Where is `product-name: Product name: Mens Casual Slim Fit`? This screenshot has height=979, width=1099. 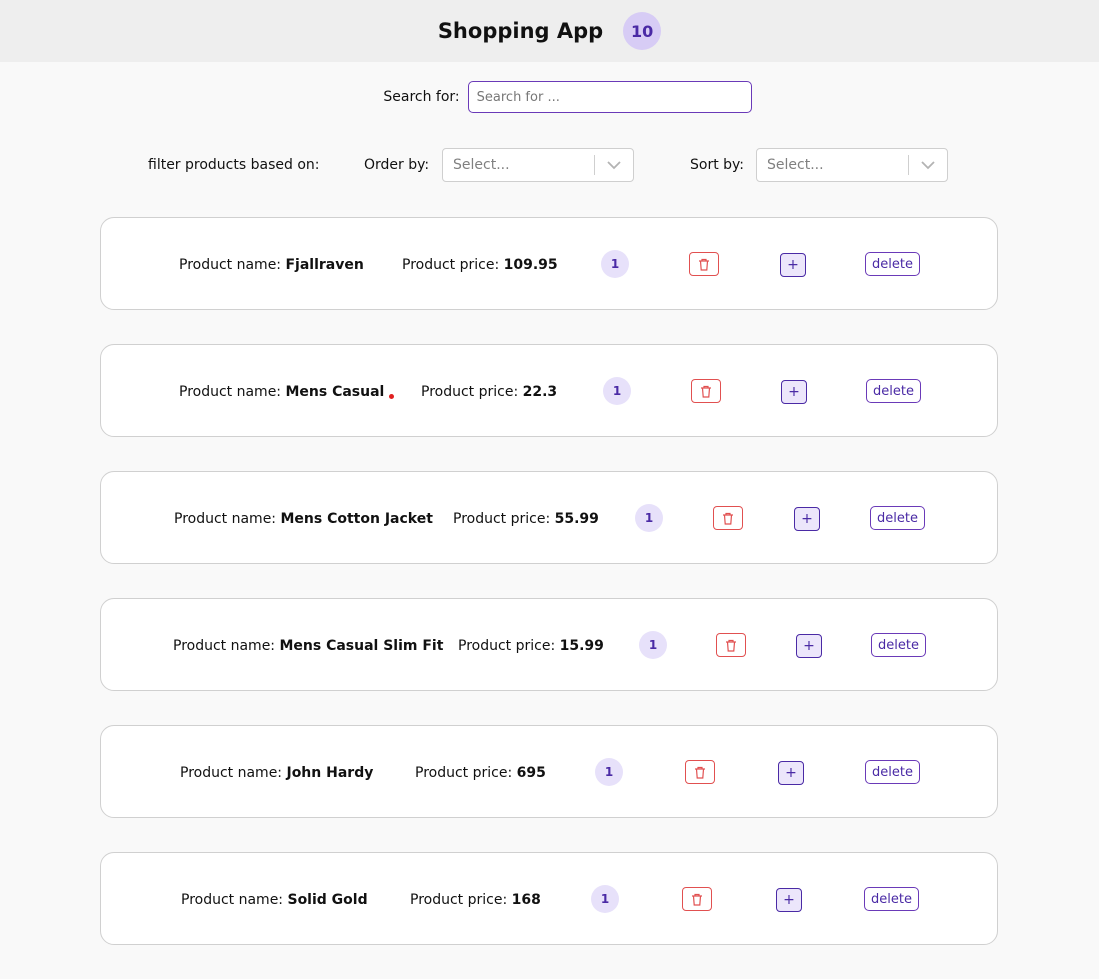 product-name: Product name: Mens Casual Slim Fit is located at coordinates (308, 646).